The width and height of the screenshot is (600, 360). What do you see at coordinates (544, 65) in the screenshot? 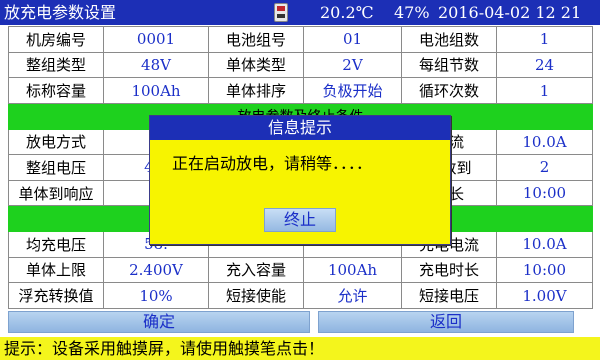
I see `param-value: 24` at bounding box center [544, 65].